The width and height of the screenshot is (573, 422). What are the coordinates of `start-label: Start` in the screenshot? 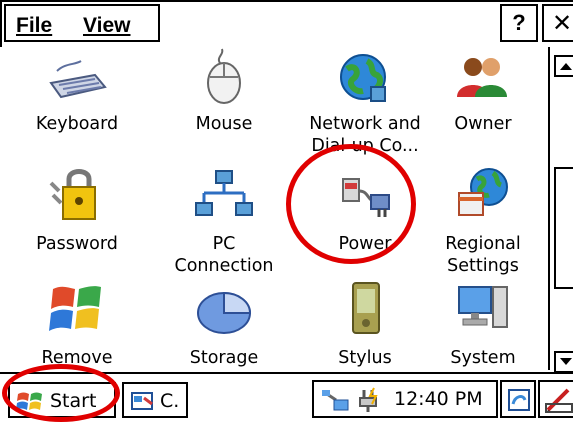 It's located at (73, 401).